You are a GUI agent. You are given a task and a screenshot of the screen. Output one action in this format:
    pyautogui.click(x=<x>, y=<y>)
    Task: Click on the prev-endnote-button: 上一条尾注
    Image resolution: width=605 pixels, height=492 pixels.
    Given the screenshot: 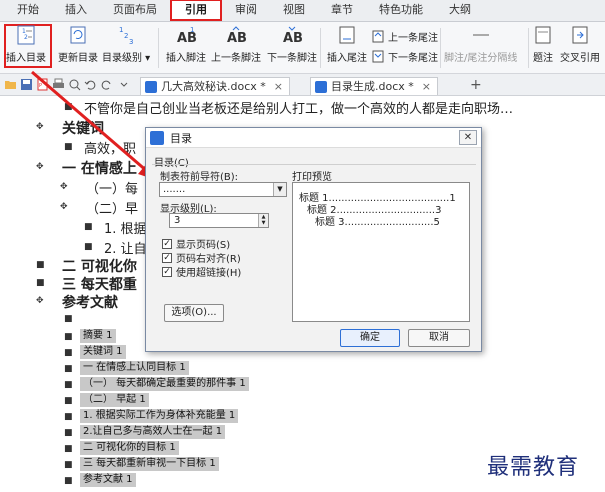 What is the action you would take?
    pyautogui.click(x=405, y=36)
    